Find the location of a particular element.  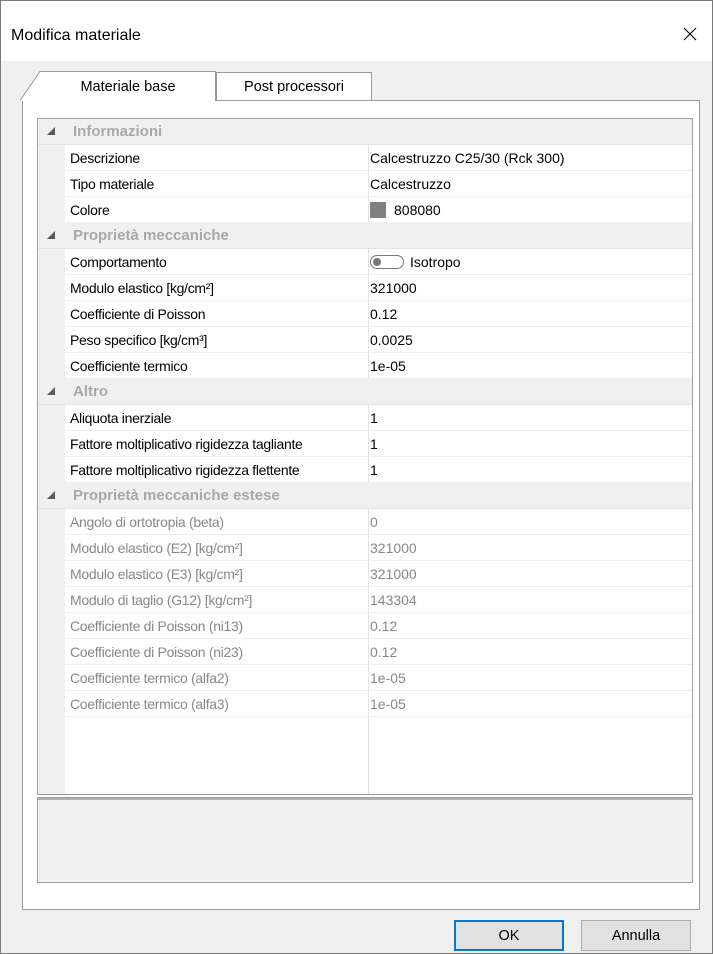

tab-label: Post processori is located at coordinates (294, 86).